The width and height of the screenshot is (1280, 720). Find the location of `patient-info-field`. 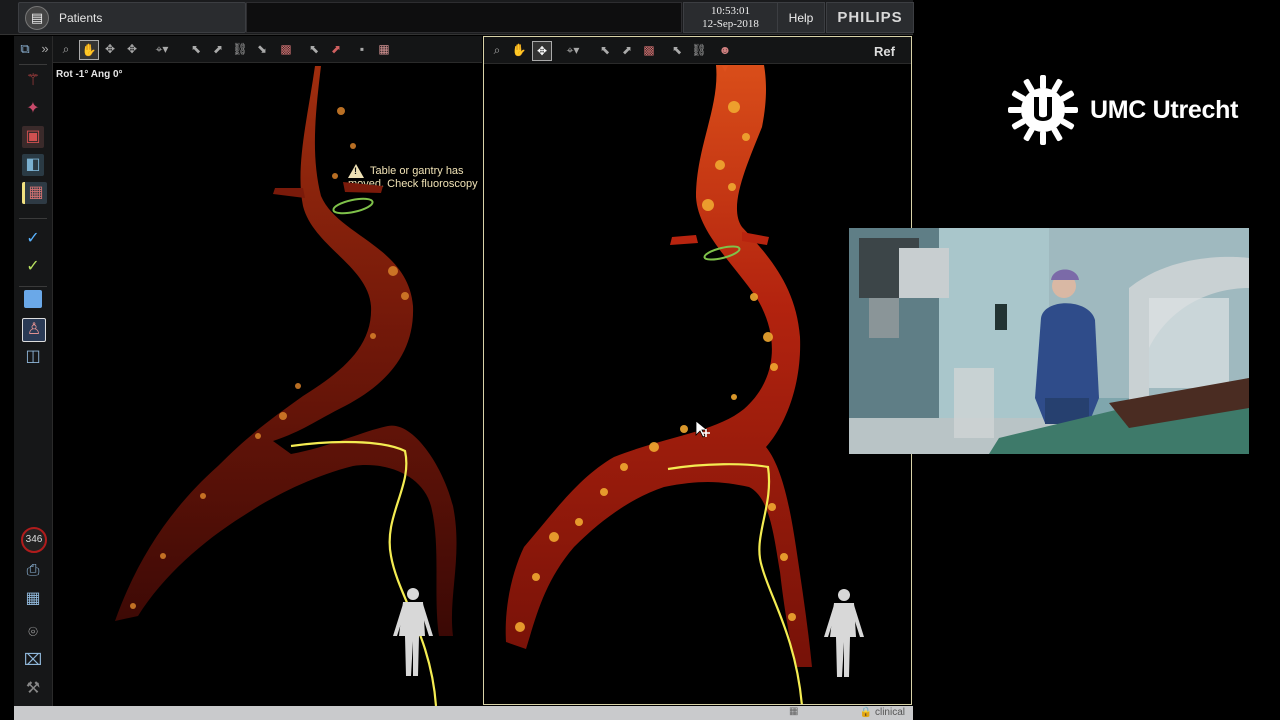

patient-info-field is located at coordinates (464, 17).